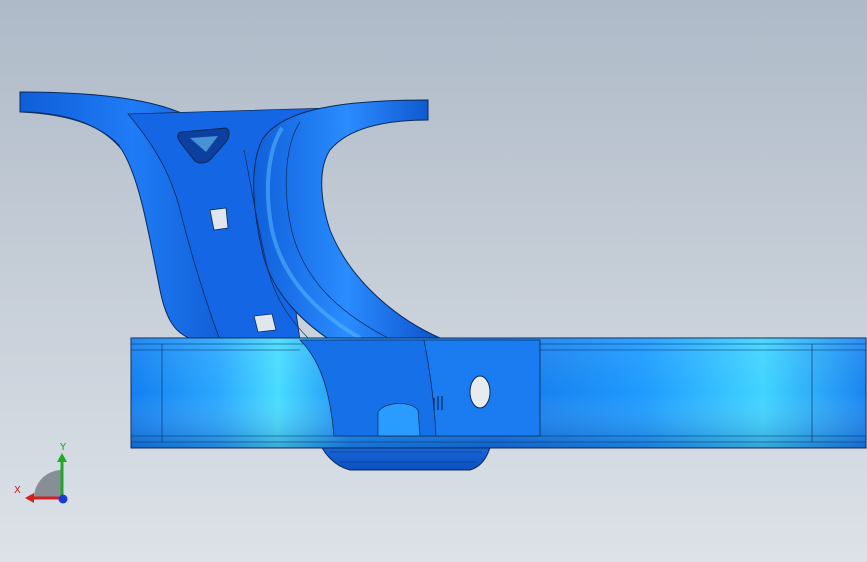 Image resolution: width=867 pixels, height=562 pixels. Describe the element at coordinates (62, 457) in the screenshot. I see `y-axis-arrowhead` at that location.